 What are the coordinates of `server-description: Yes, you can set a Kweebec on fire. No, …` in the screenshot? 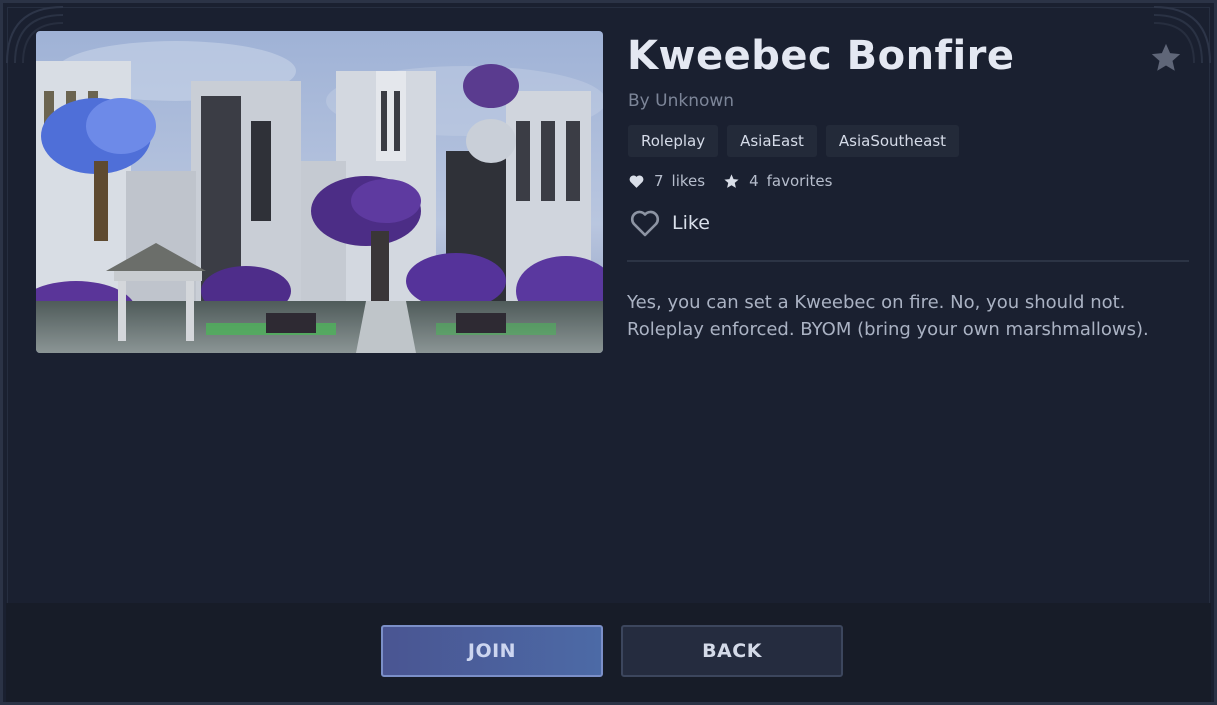 It's located at (888, 316).